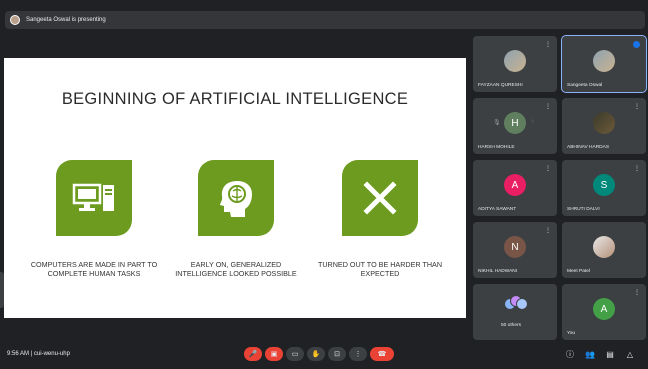 The width and height of the screenshot is (648, 369). Describe the element at coordinates (515, 123) in the screenshot. I see `avatar: H` at that location.